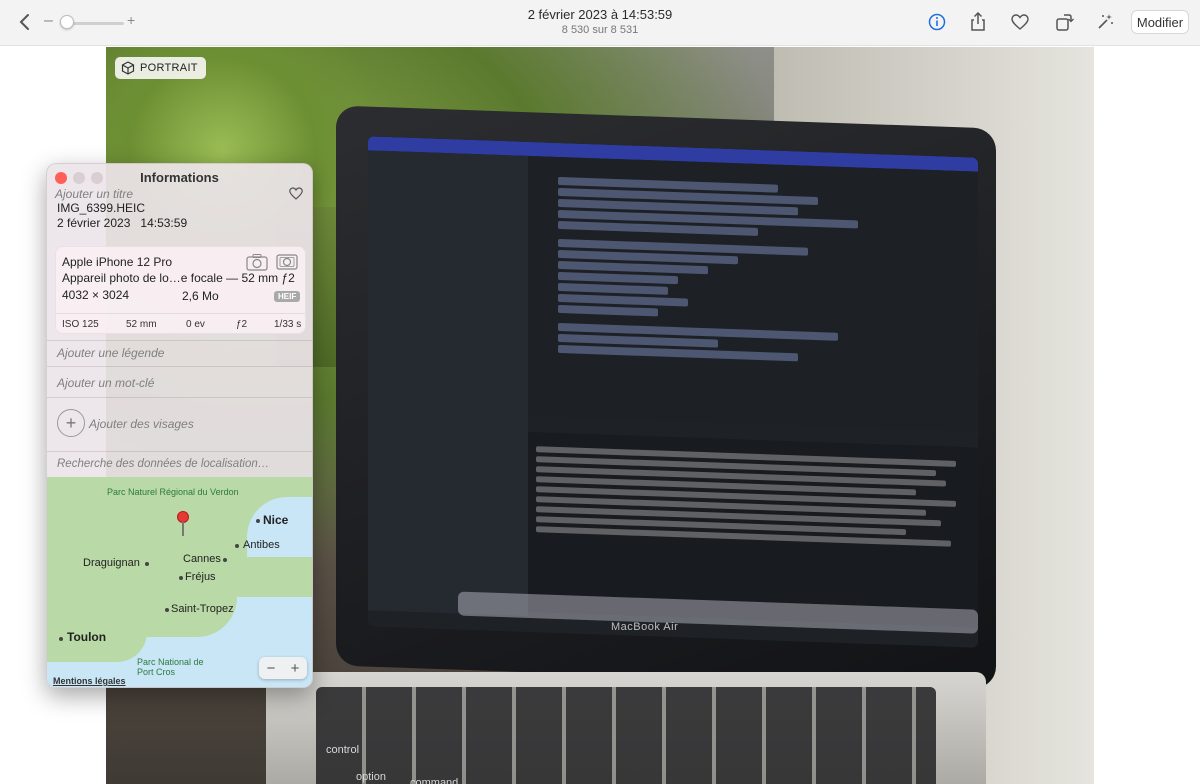 The width and height of the screenshot is (1200, 784). What do you see at coordinates (257, 262) in the screenshot?
I see `portrait-mode-icon` at bounding box center [257, 262].